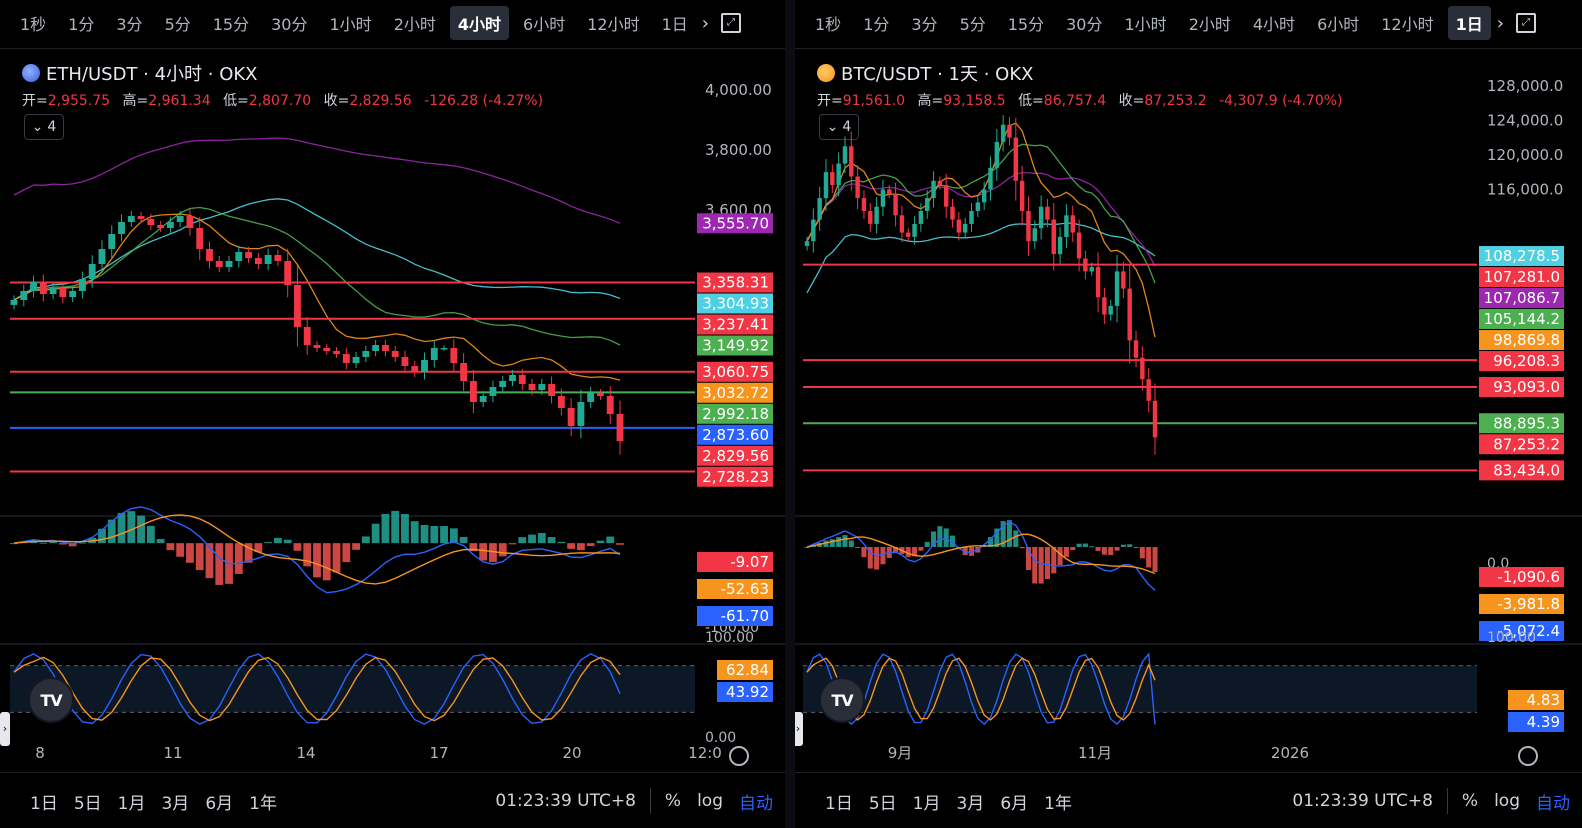  Describe the element at coordinates (749, 562) in the screenshot. I see `macd-value-text: -9.07` at that location.